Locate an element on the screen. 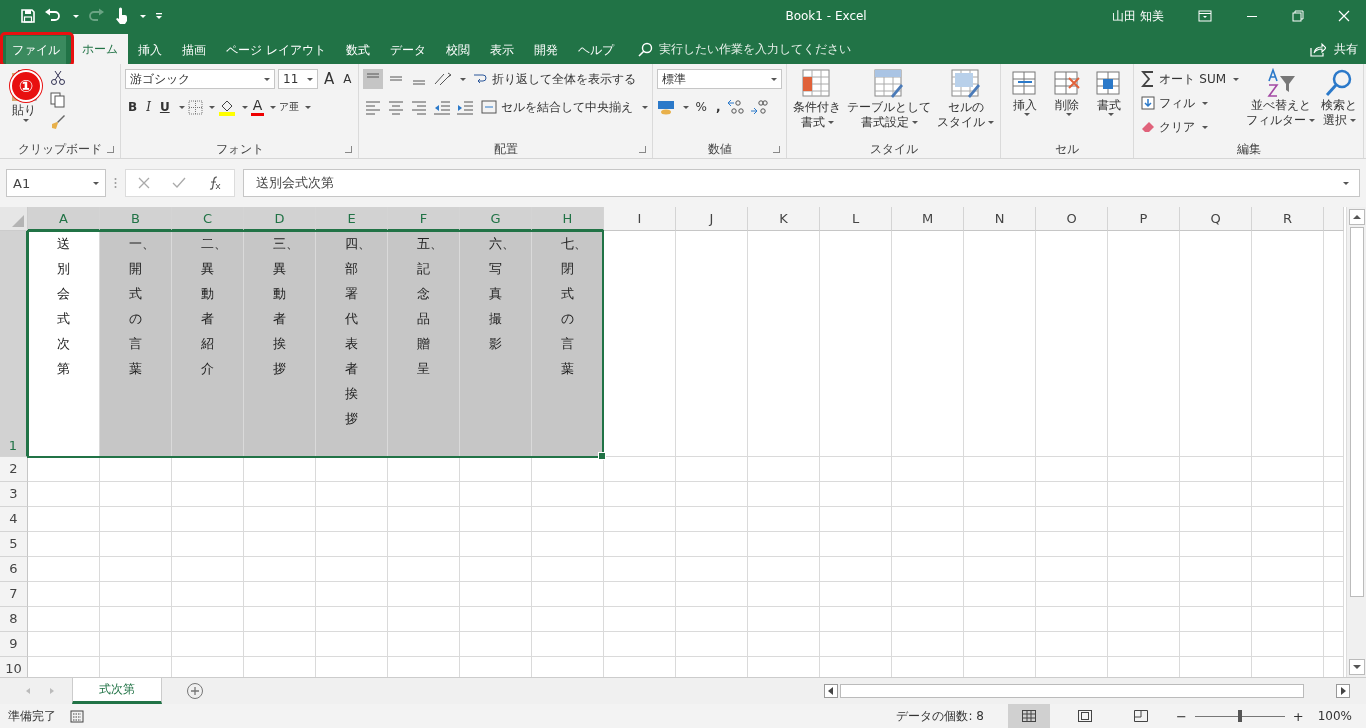 The width and height of the screenshot is (1366, 728). macro-record-icon is located at coordinates (77, 716).